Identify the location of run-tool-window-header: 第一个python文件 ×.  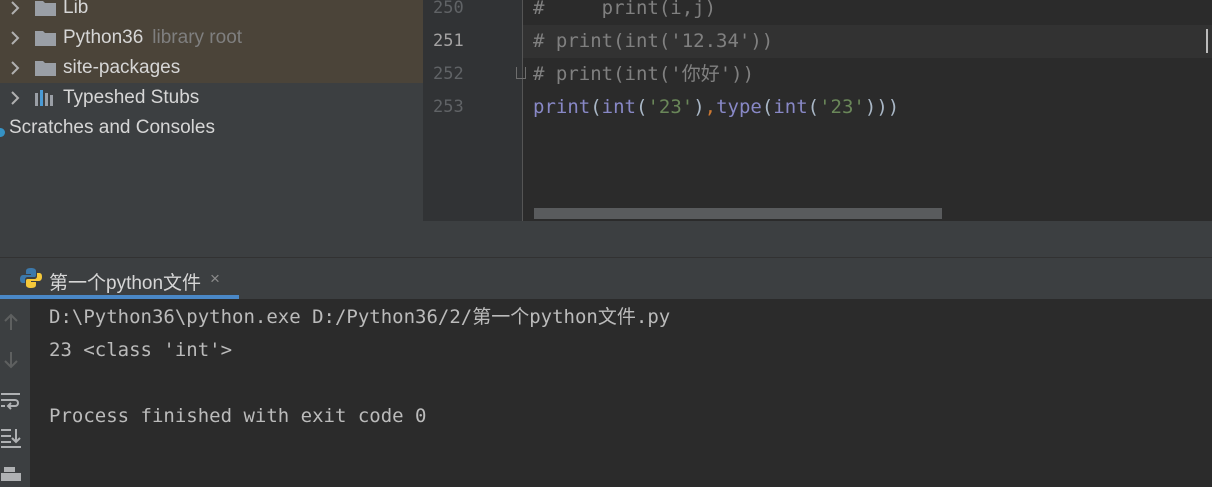
(606, 278).